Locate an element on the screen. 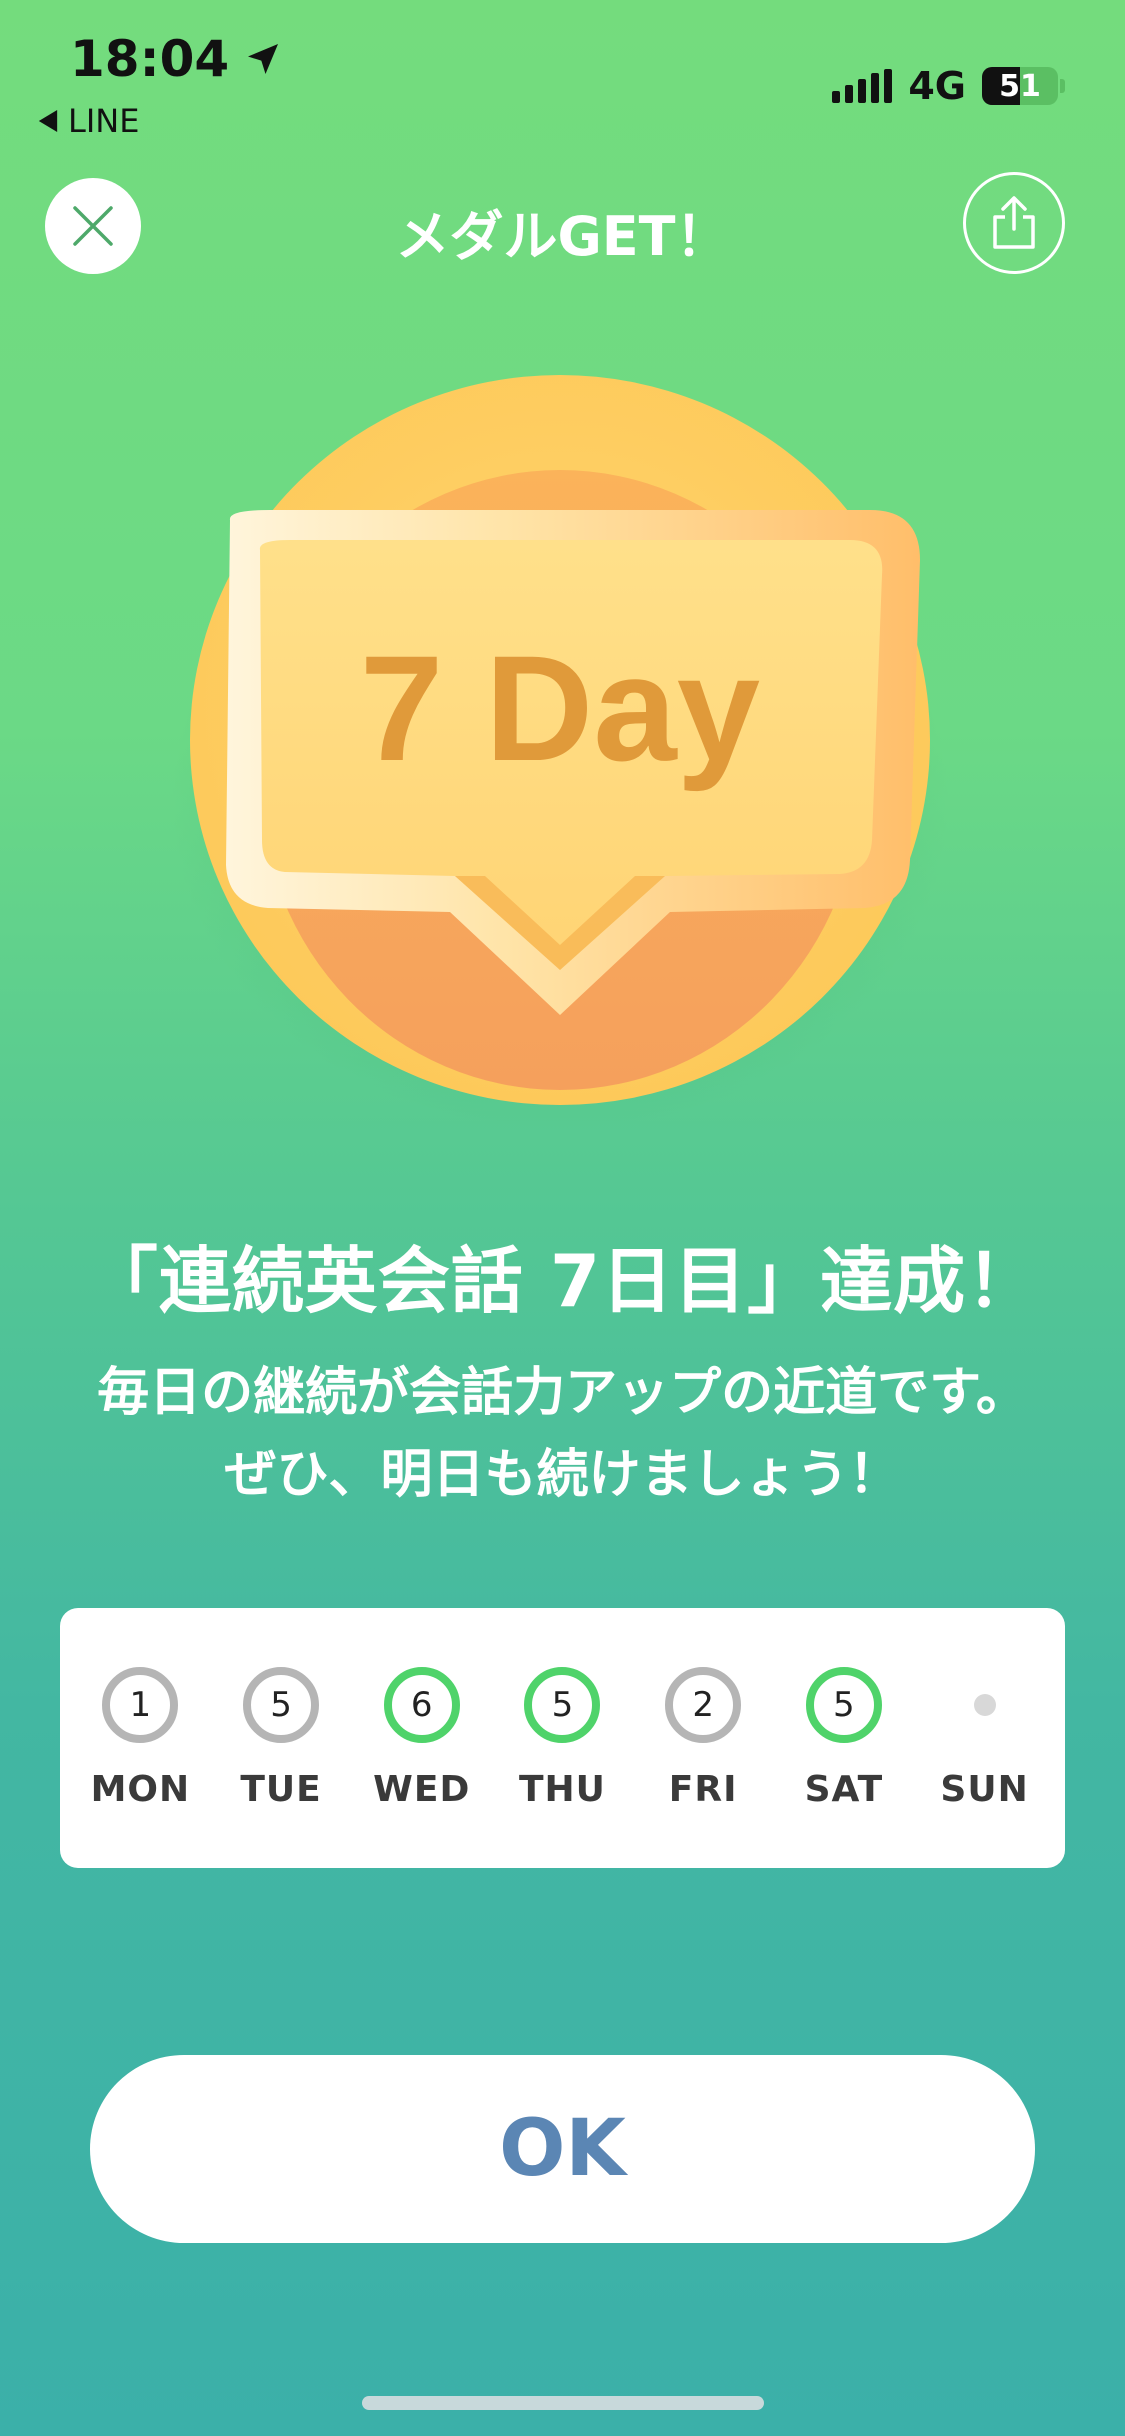 The width and height of the screenshot is (1125, 2436). day-count-ring: 2 is located at coordinates (703, 1704).